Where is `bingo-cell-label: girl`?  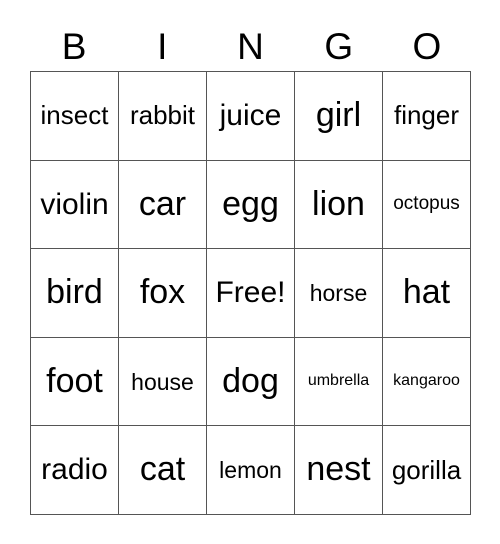 bingo-cell-label: girl is located at coordinates (338, 114).